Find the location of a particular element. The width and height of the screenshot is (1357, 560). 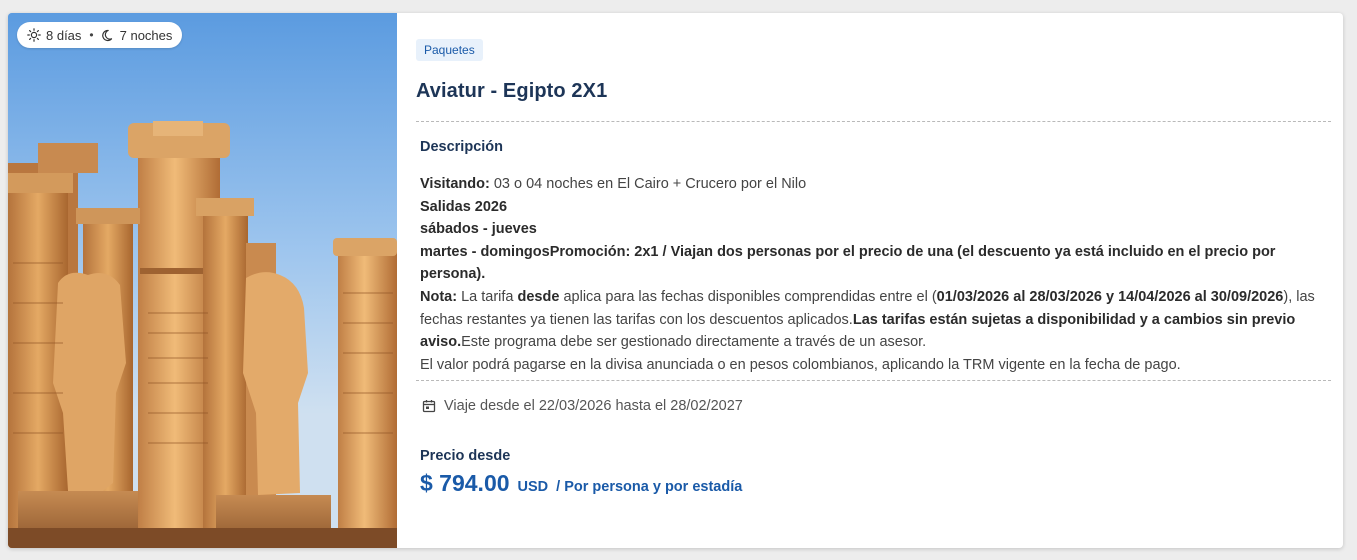

note-label: Nota: is located at coordinates (439, 296).